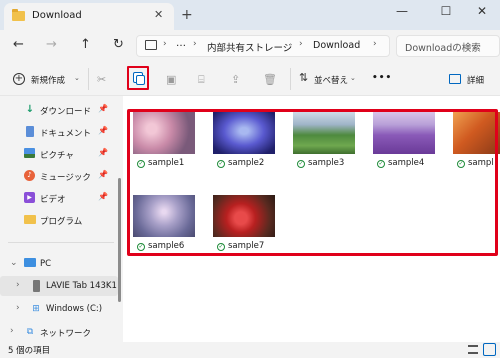 The height and width of the screenshot is (358, 500). What do you see at coordinates (476, 81) in the screenshot?
I see `details-label: 詳細` at bounding box center [476, 81].